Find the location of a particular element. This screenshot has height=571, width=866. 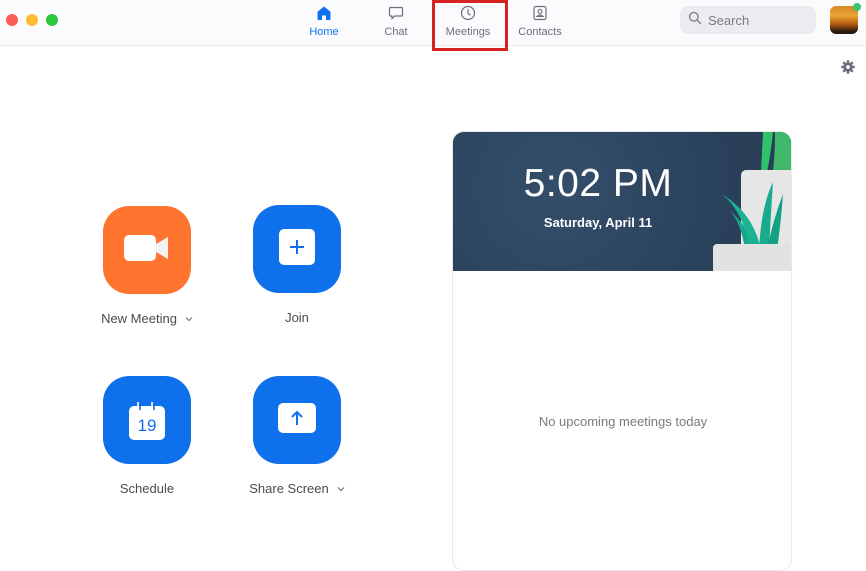

share-screen-action: Share Screen is located at coordinates (297, 436).